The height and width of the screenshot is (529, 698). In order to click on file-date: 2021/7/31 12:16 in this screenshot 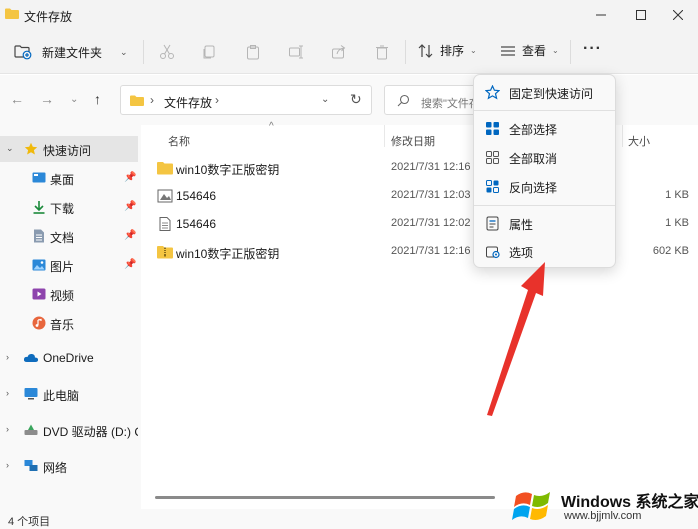, I will do `click(431, 167)`.